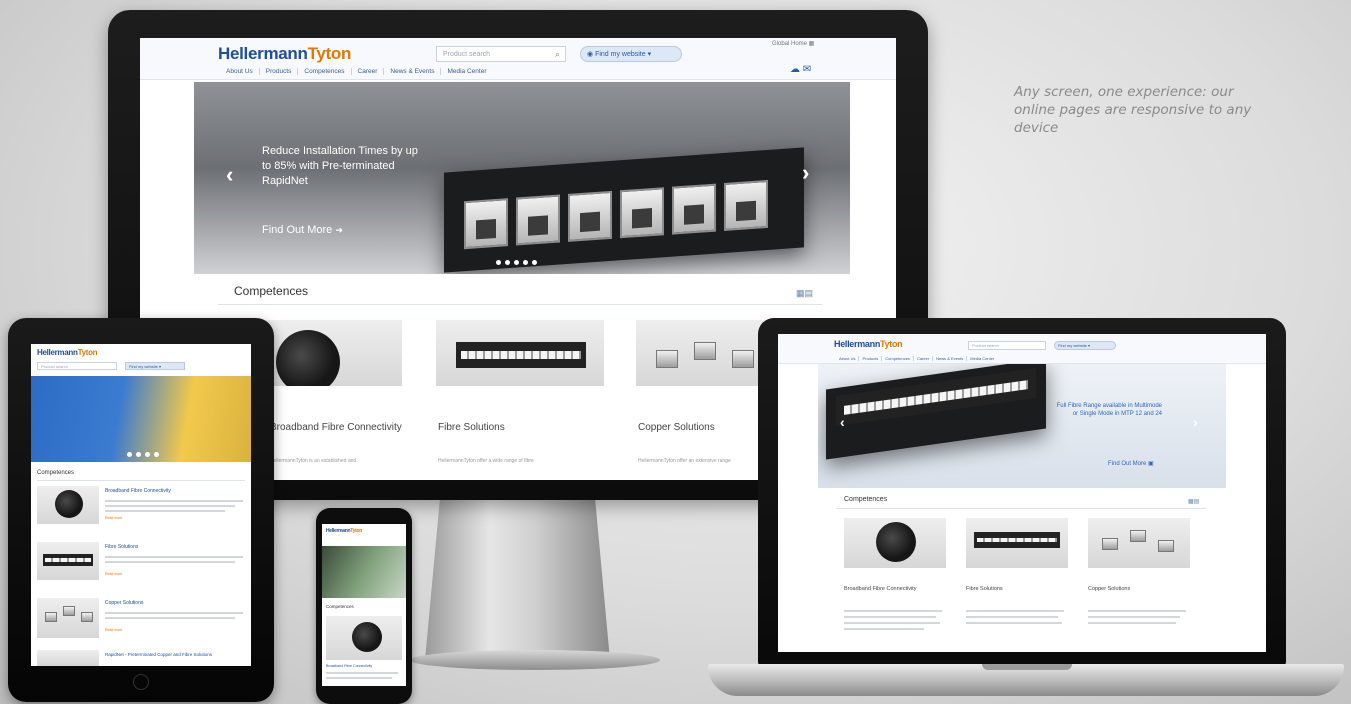 The image size is (1351, 704). Describe the element at coordinates (113, 630) in the screenshot. I see `tablet-read-more-3: Read more` at that location.